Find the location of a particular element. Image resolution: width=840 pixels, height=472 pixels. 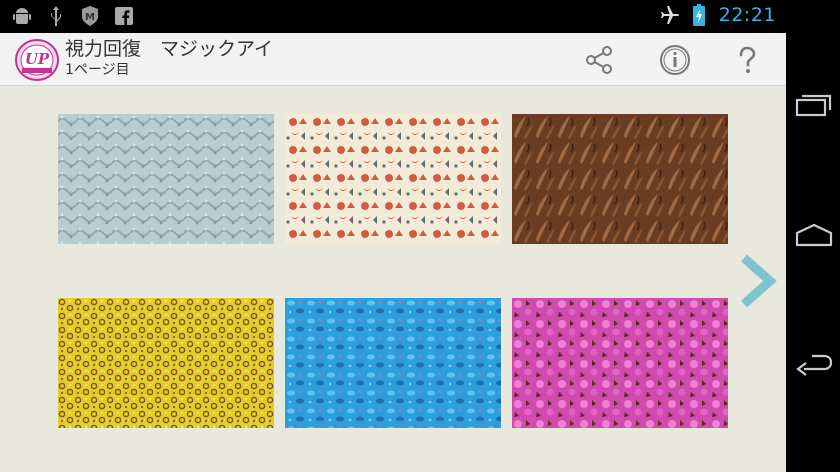

info-icon is located at coordinates (675, 60).